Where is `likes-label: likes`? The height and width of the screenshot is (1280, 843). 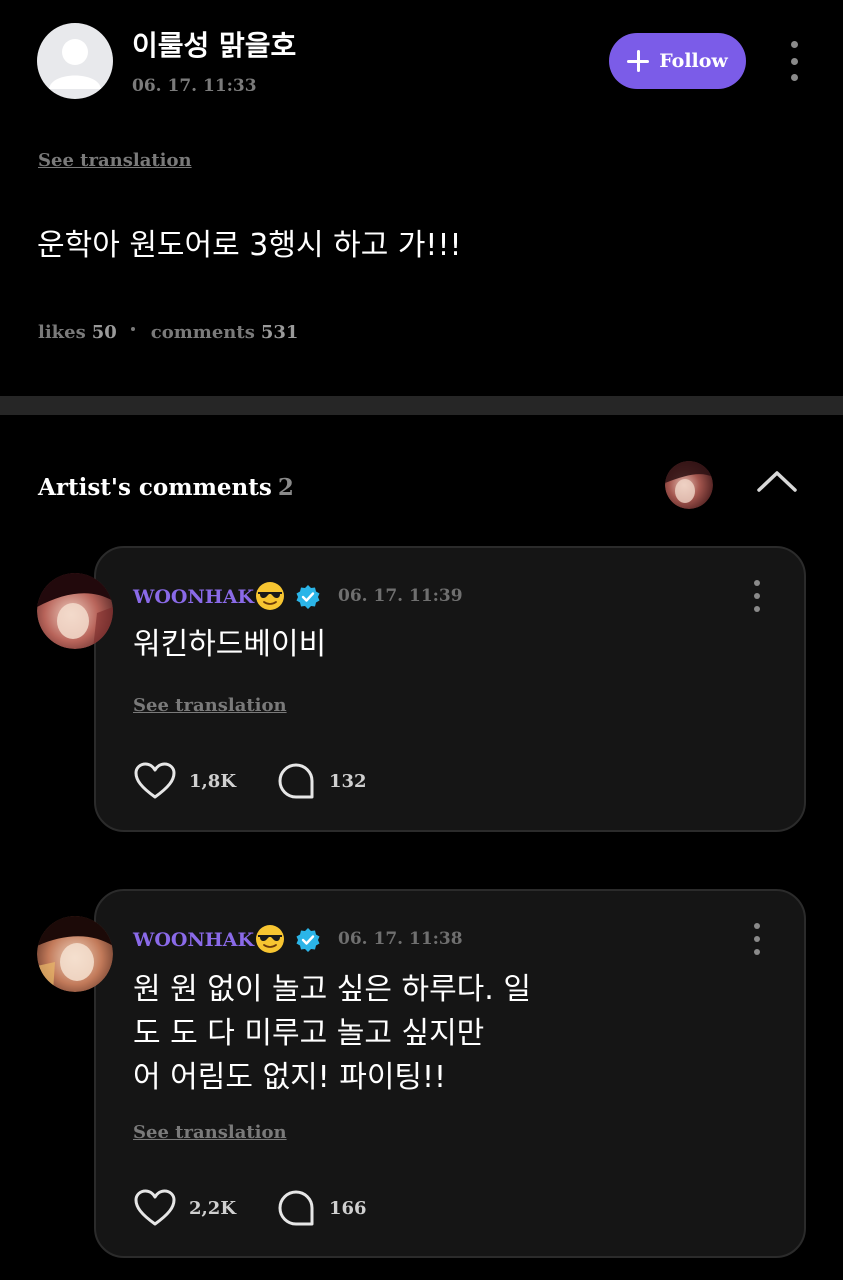
likes-label: likes is located at coordinates (62, 332).